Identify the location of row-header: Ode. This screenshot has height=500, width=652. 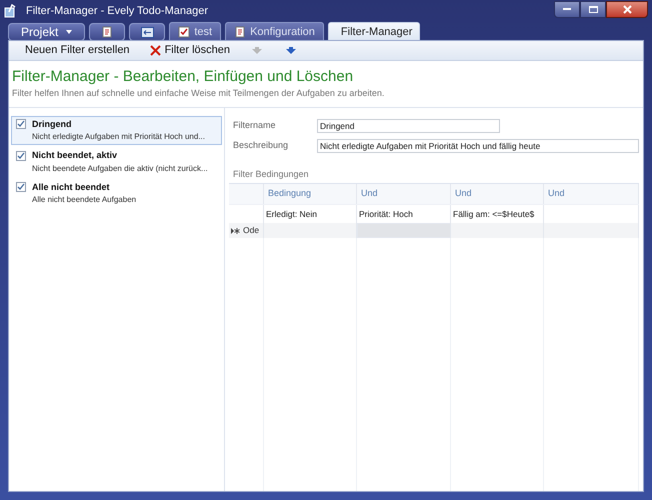
(251, 230).